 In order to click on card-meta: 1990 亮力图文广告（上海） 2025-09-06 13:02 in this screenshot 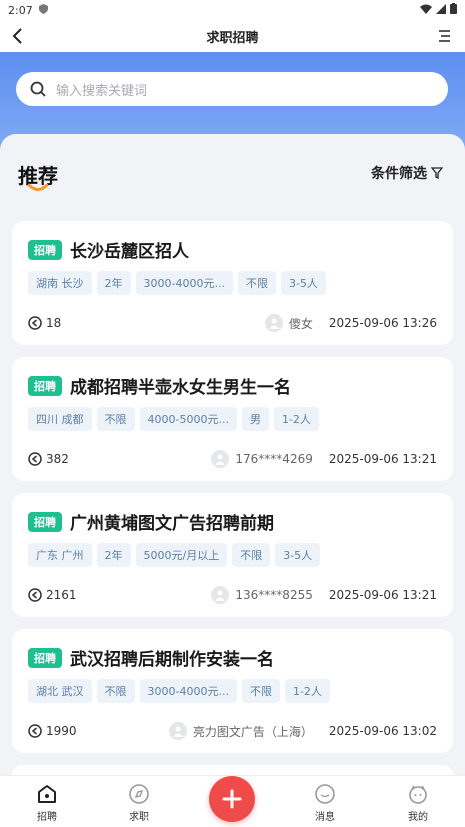, I will do `click(232, 731)`.